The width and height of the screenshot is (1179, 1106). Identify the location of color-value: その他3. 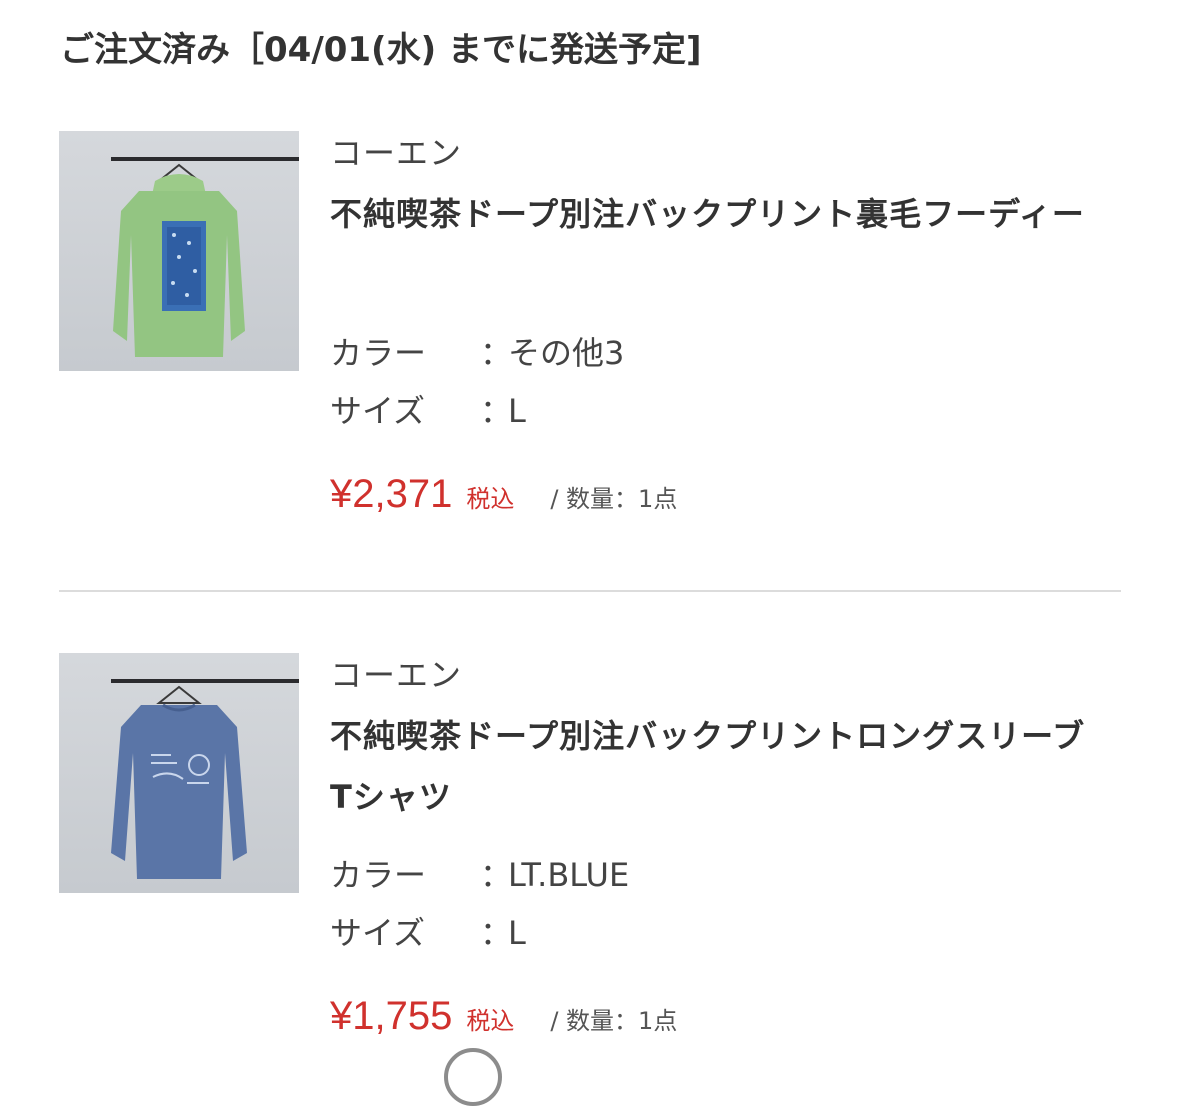
(566, 353).